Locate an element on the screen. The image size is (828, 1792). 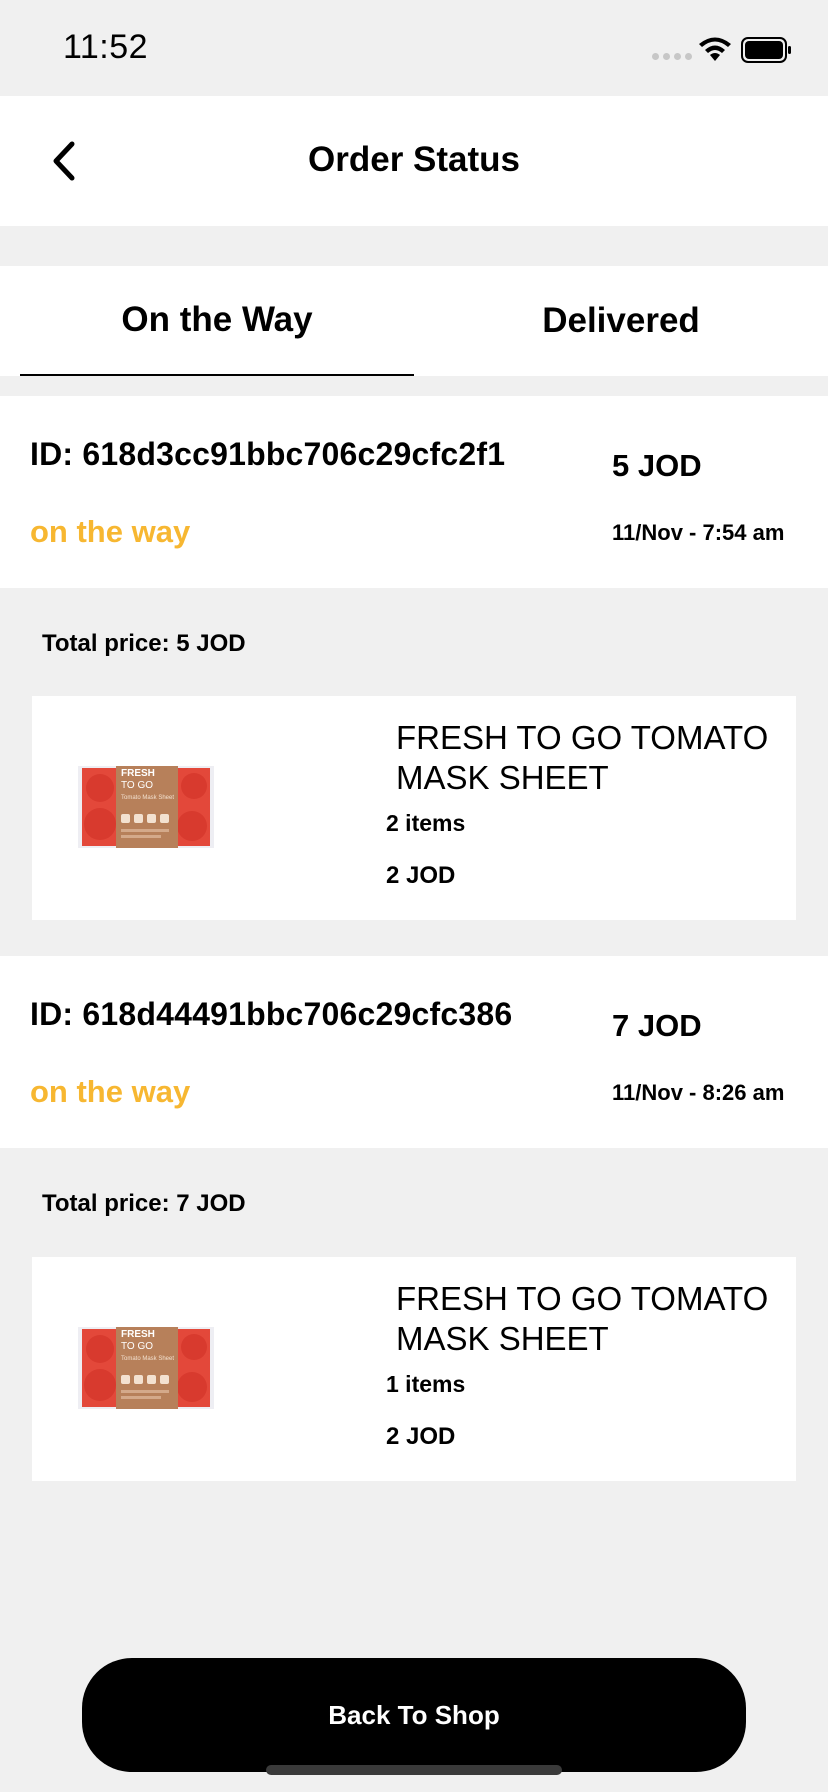
order-price: 5 JOD is located at coordinates (657, 465).